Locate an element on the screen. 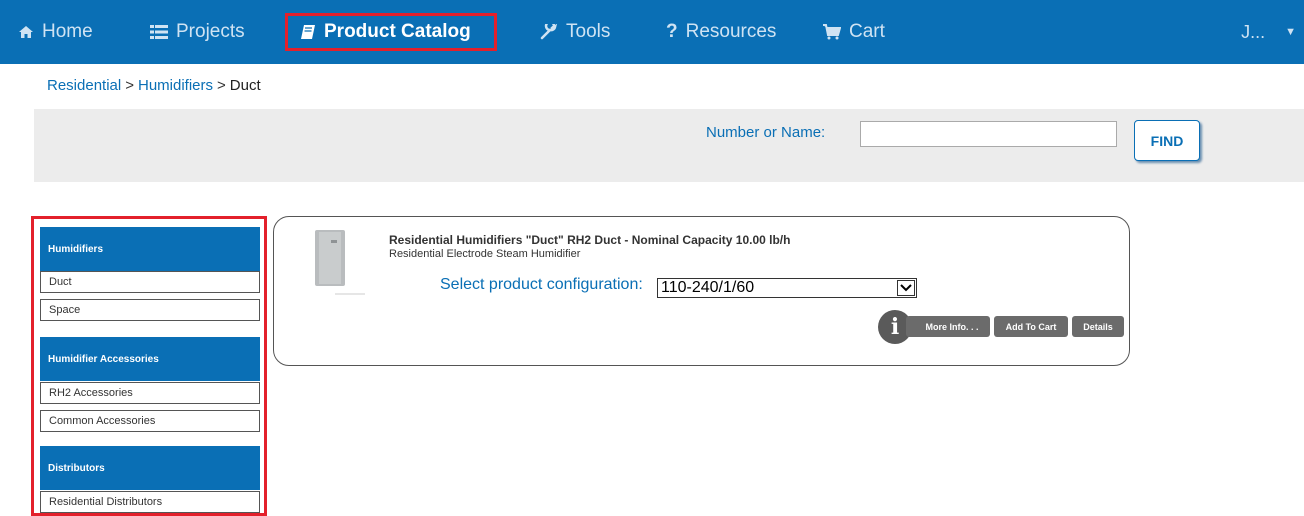 Image resolution: width=1304 pixels, height=516 pixels. find-button: FIND is located at coordinates (1167, 140).